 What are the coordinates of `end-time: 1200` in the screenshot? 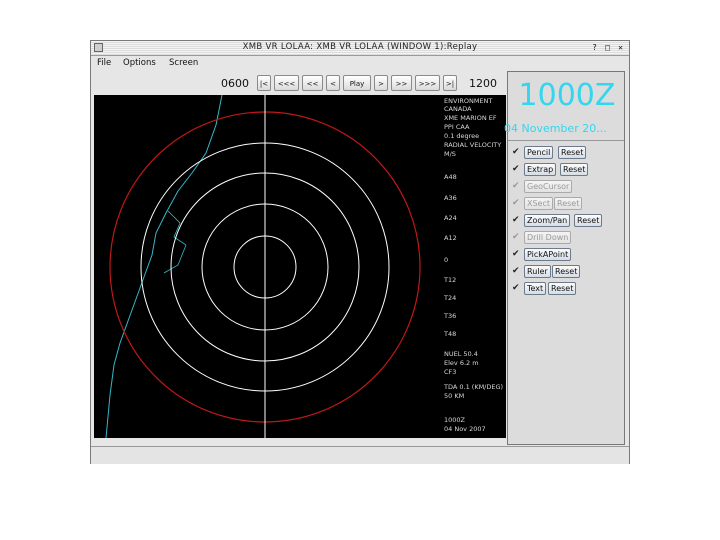 It's located at (483, 83).